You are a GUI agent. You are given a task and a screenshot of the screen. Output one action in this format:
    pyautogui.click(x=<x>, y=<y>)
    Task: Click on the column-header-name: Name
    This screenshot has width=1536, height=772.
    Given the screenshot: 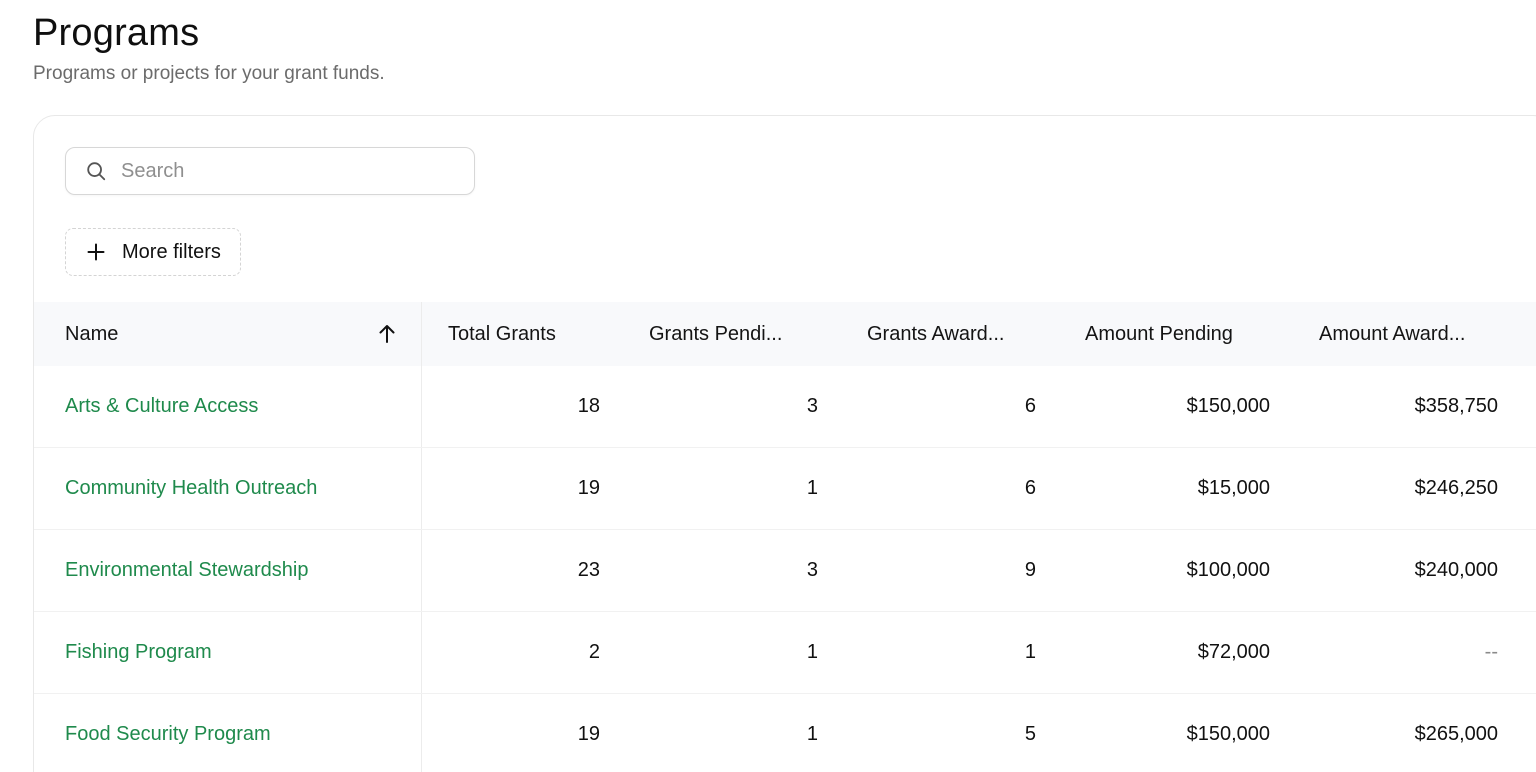 What is the action you would take?
    pyautogui.click(x=228, y=334)
    